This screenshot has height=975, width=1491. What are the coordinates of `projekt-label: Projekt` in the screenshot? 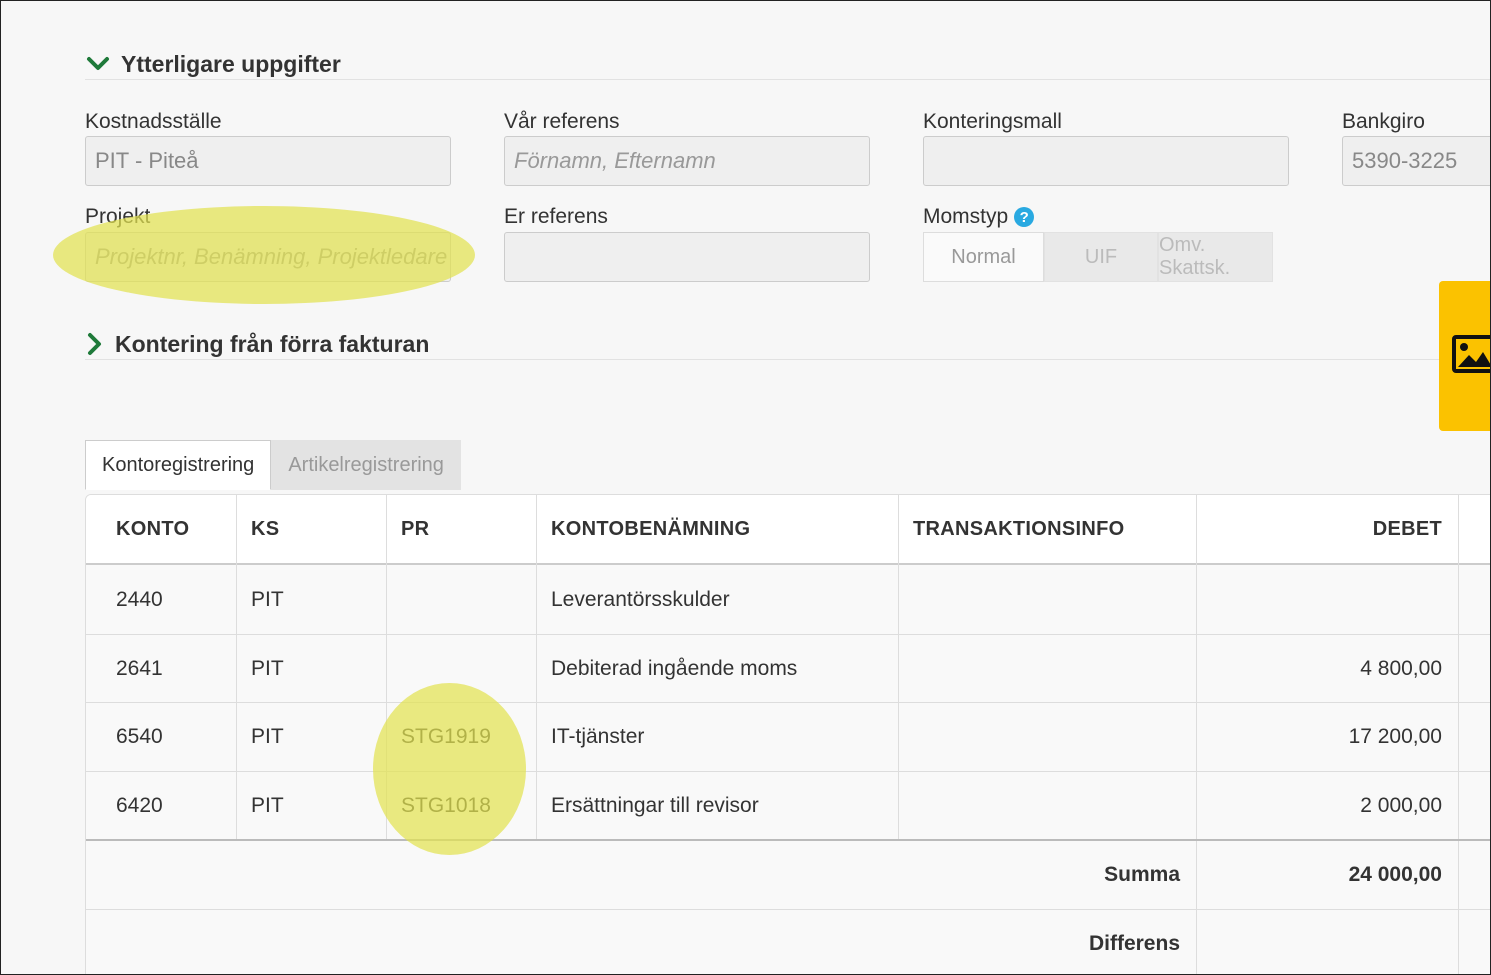 It's located at (118, 216).